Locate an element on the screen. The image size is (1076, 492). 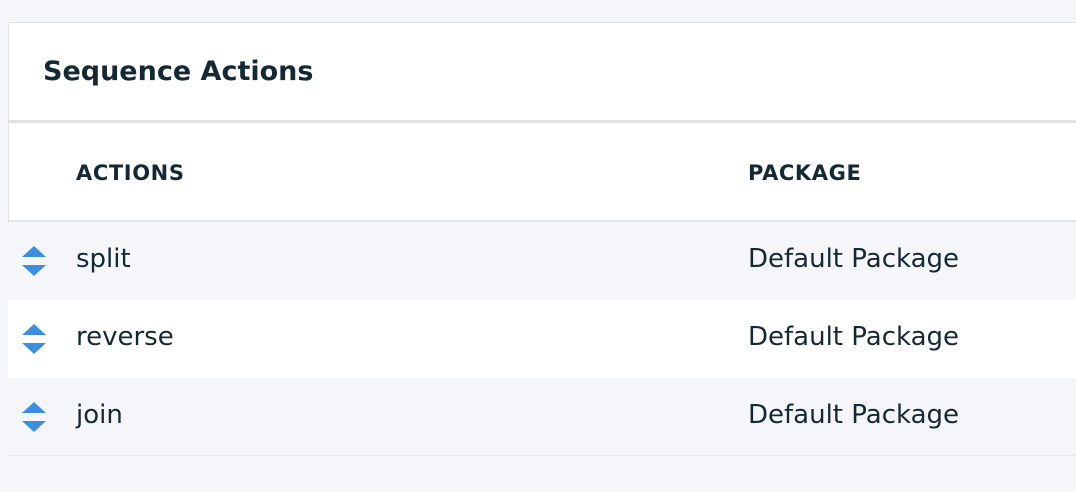
panel-title: Sequence Actions is located at coordinates (178, 71).